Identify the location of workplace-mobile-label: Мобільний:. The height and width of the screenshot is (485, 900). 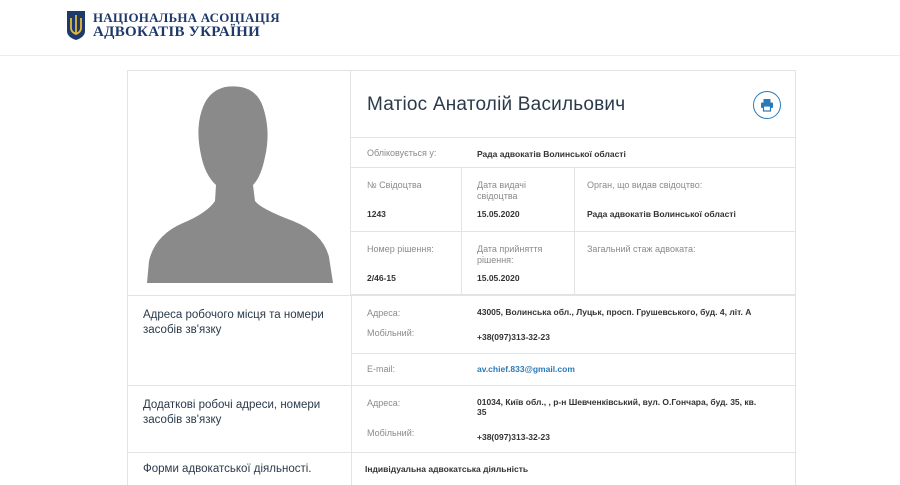
(391, 333).